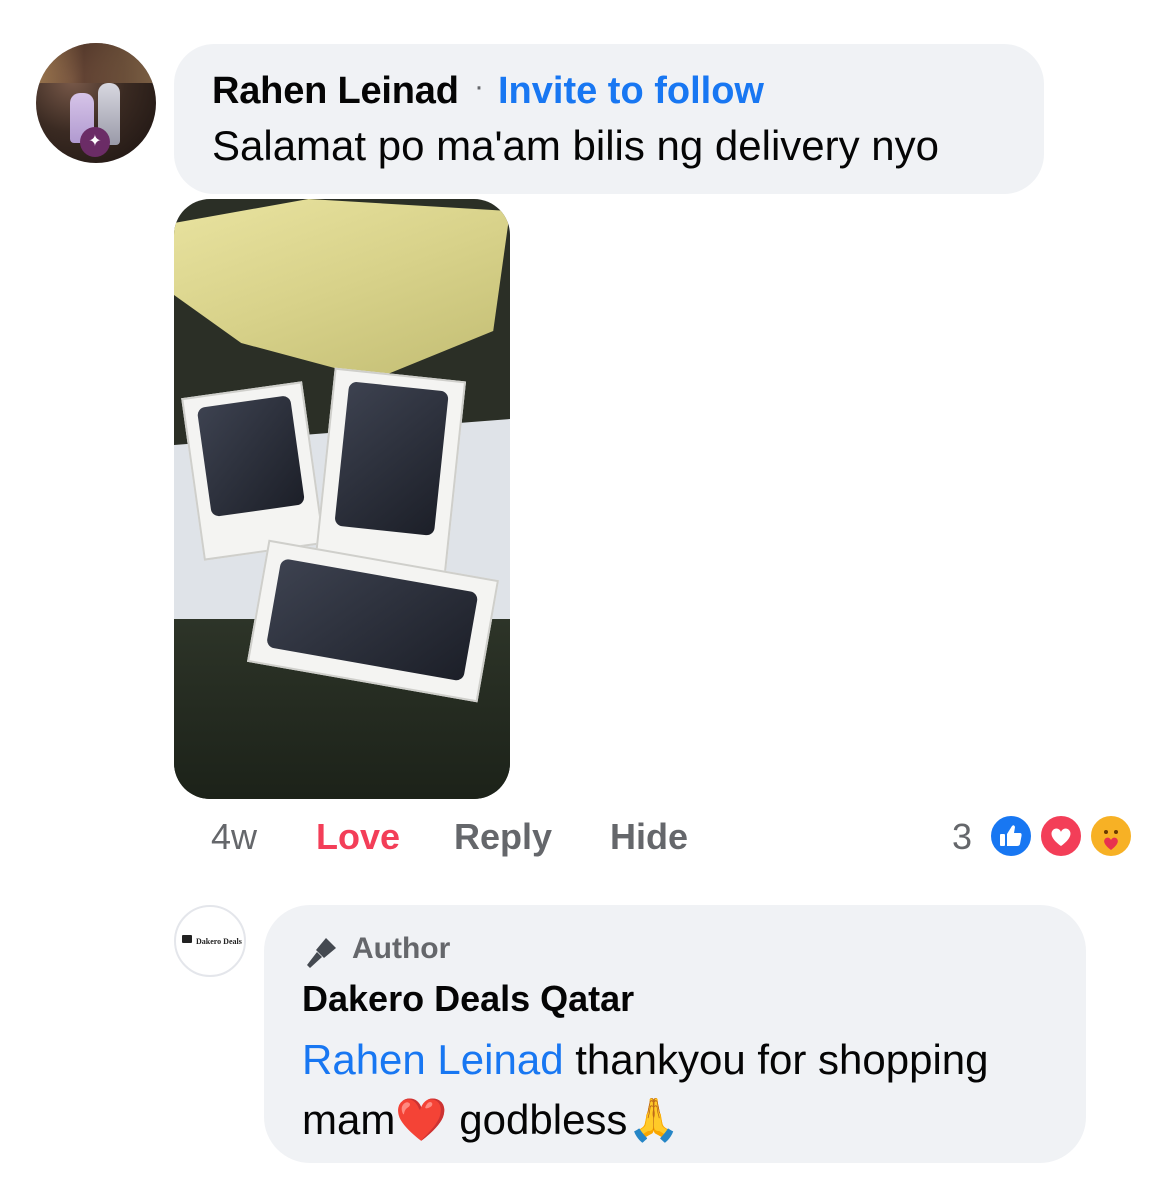 This screenshot has width=1170, height=1180. I want to click on heart-icon, so click(1061, 836).